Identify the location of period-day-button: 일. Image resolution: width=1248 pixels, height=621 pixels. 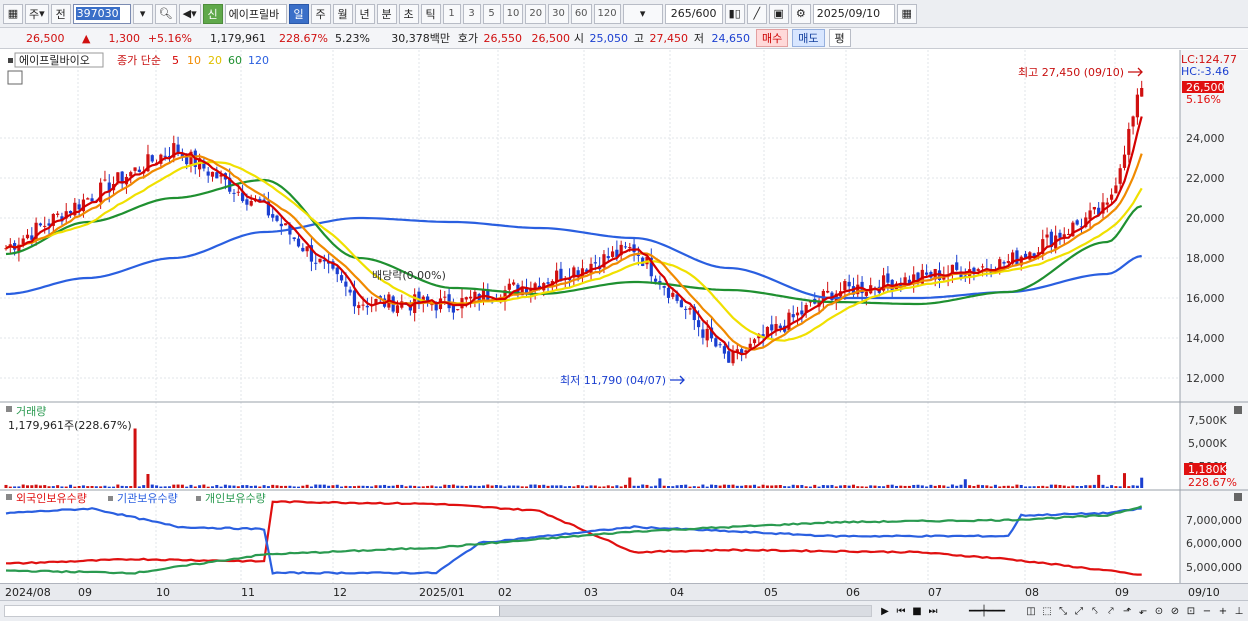
(298, 13).